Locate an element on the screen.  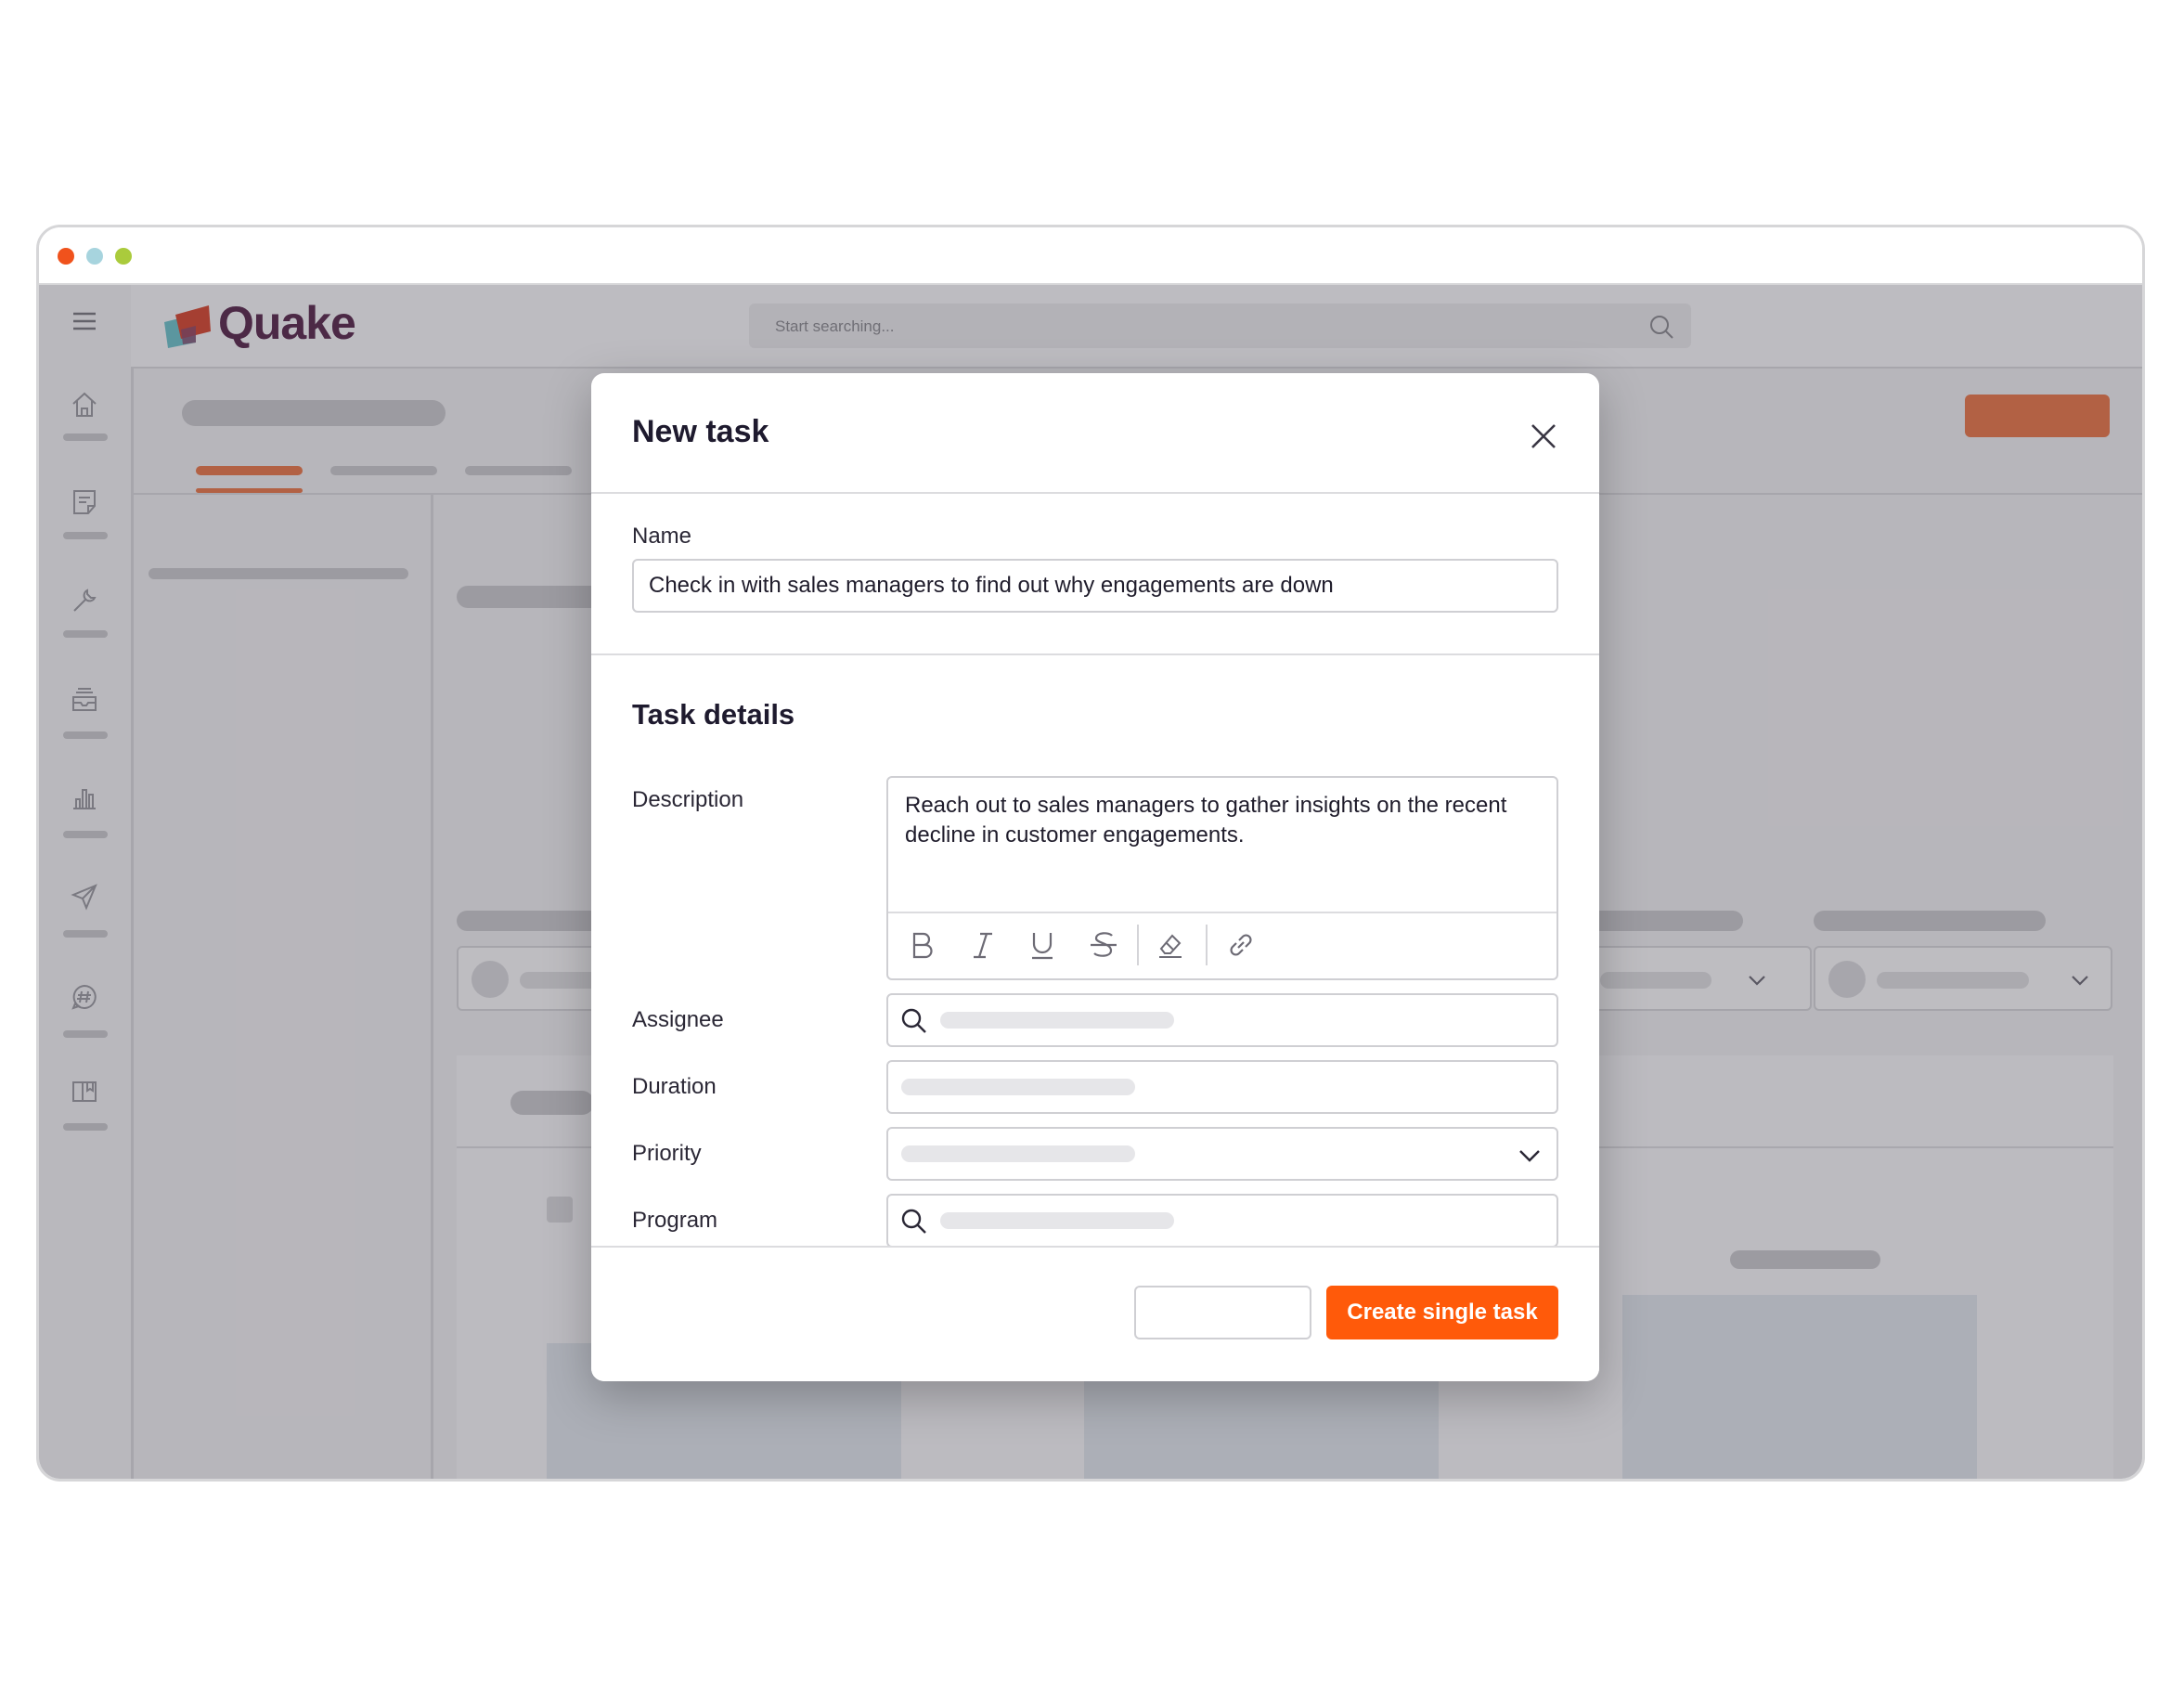
browser-titlebar is located at coordinates (1090, 256).